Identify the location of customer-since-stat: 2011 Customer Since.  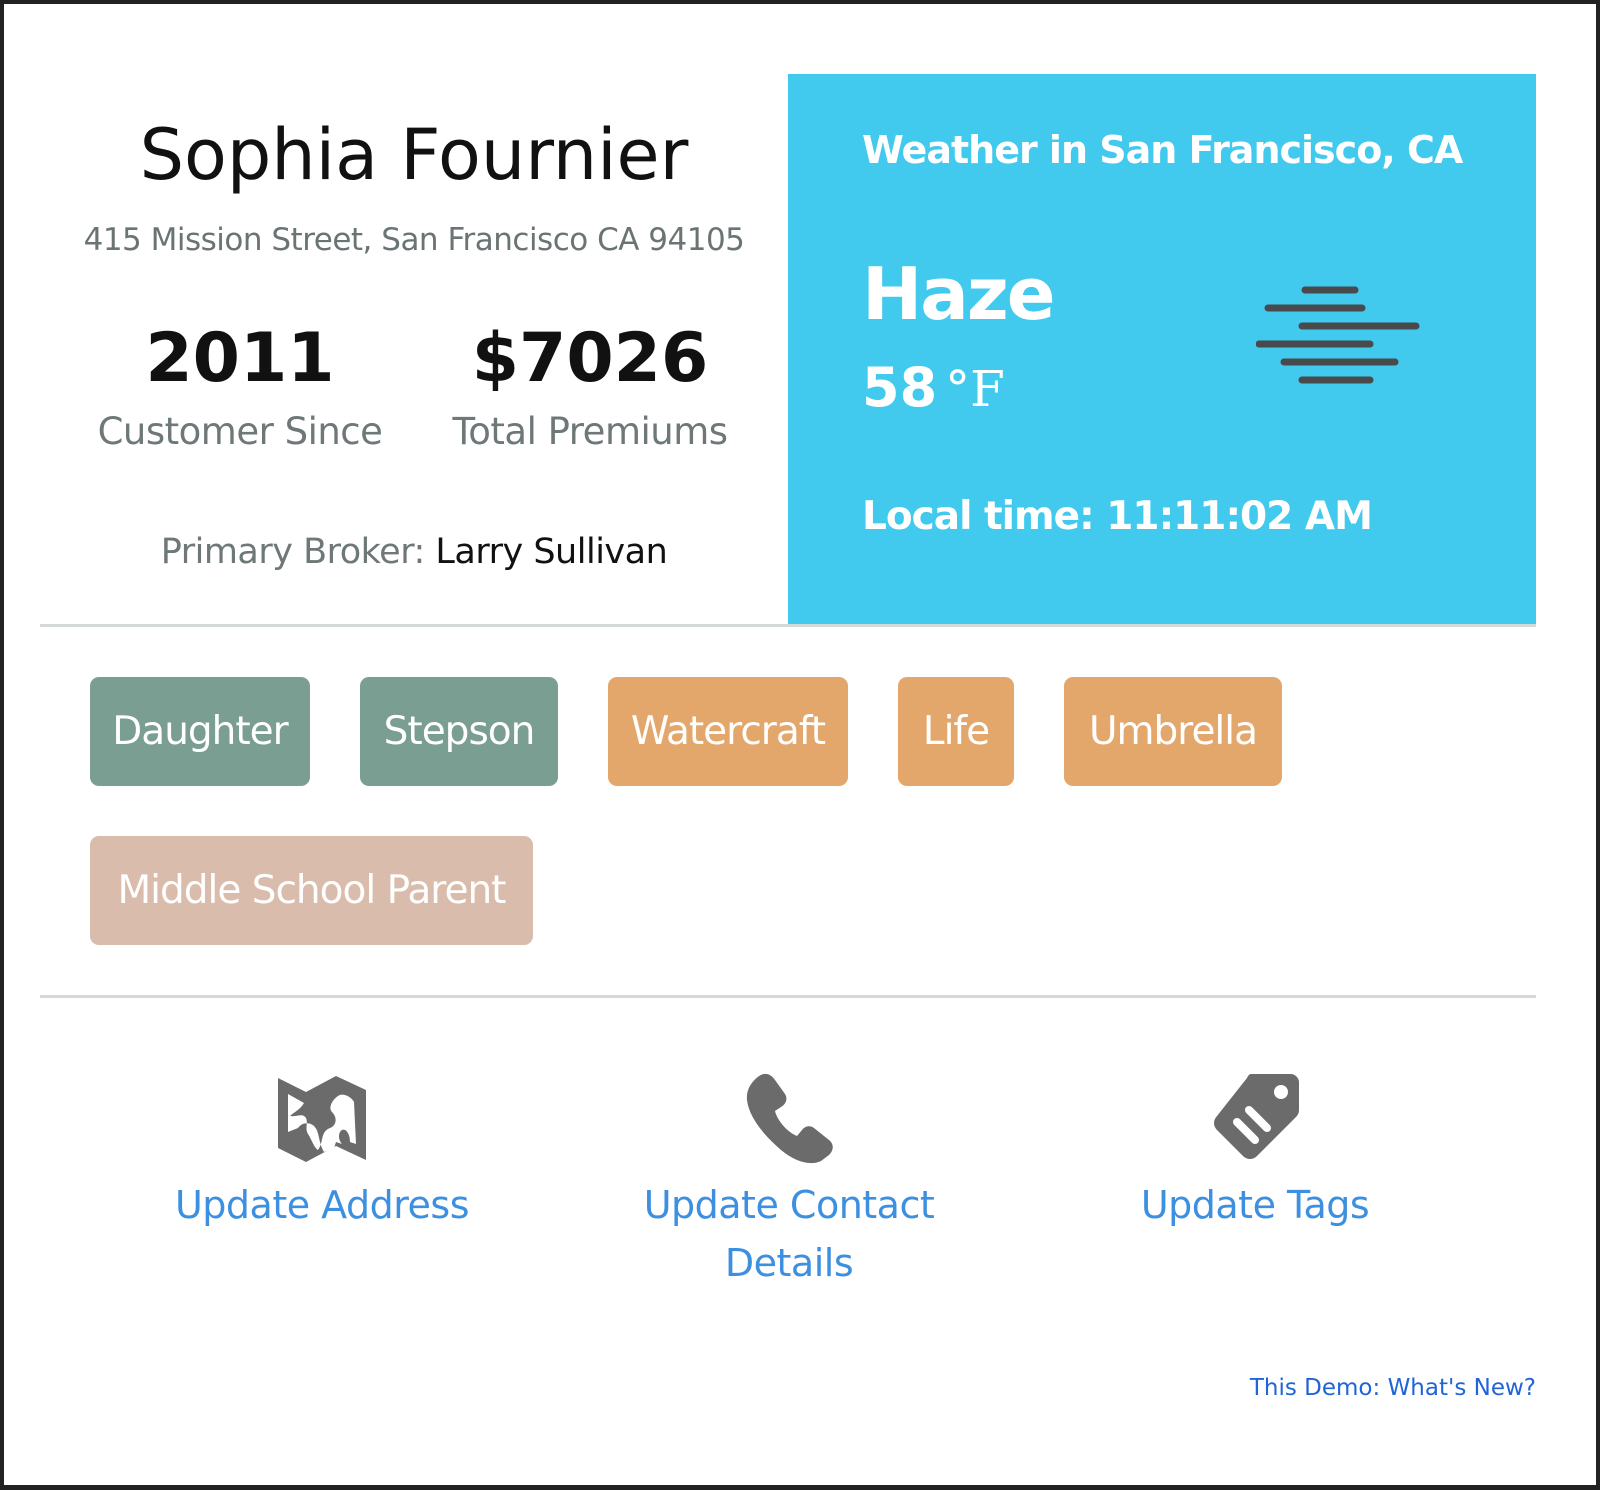
(240, 383).